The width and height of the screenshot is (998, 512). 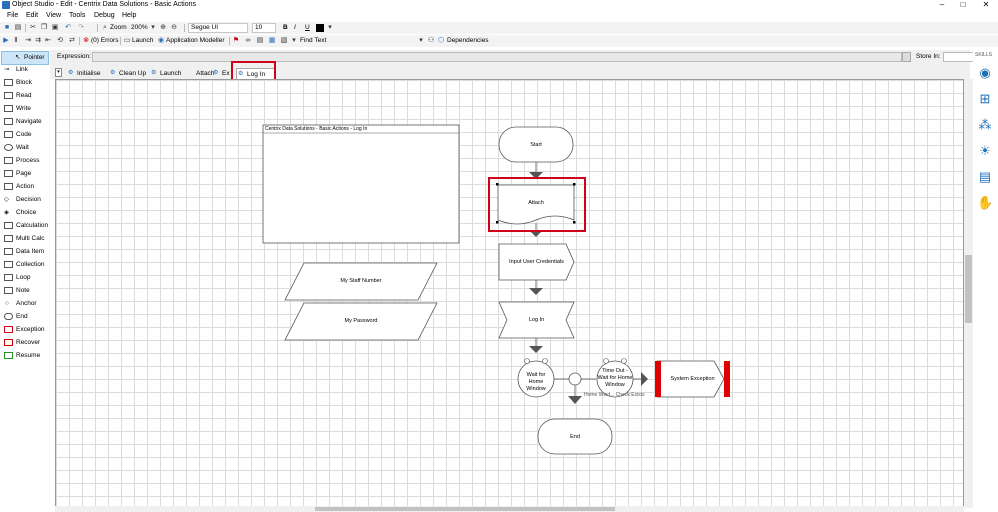 What do you see at coordinates (692, 379) in the screenshot?
I see `system-exception-label: System Exception` at bounding box center [692, 379].